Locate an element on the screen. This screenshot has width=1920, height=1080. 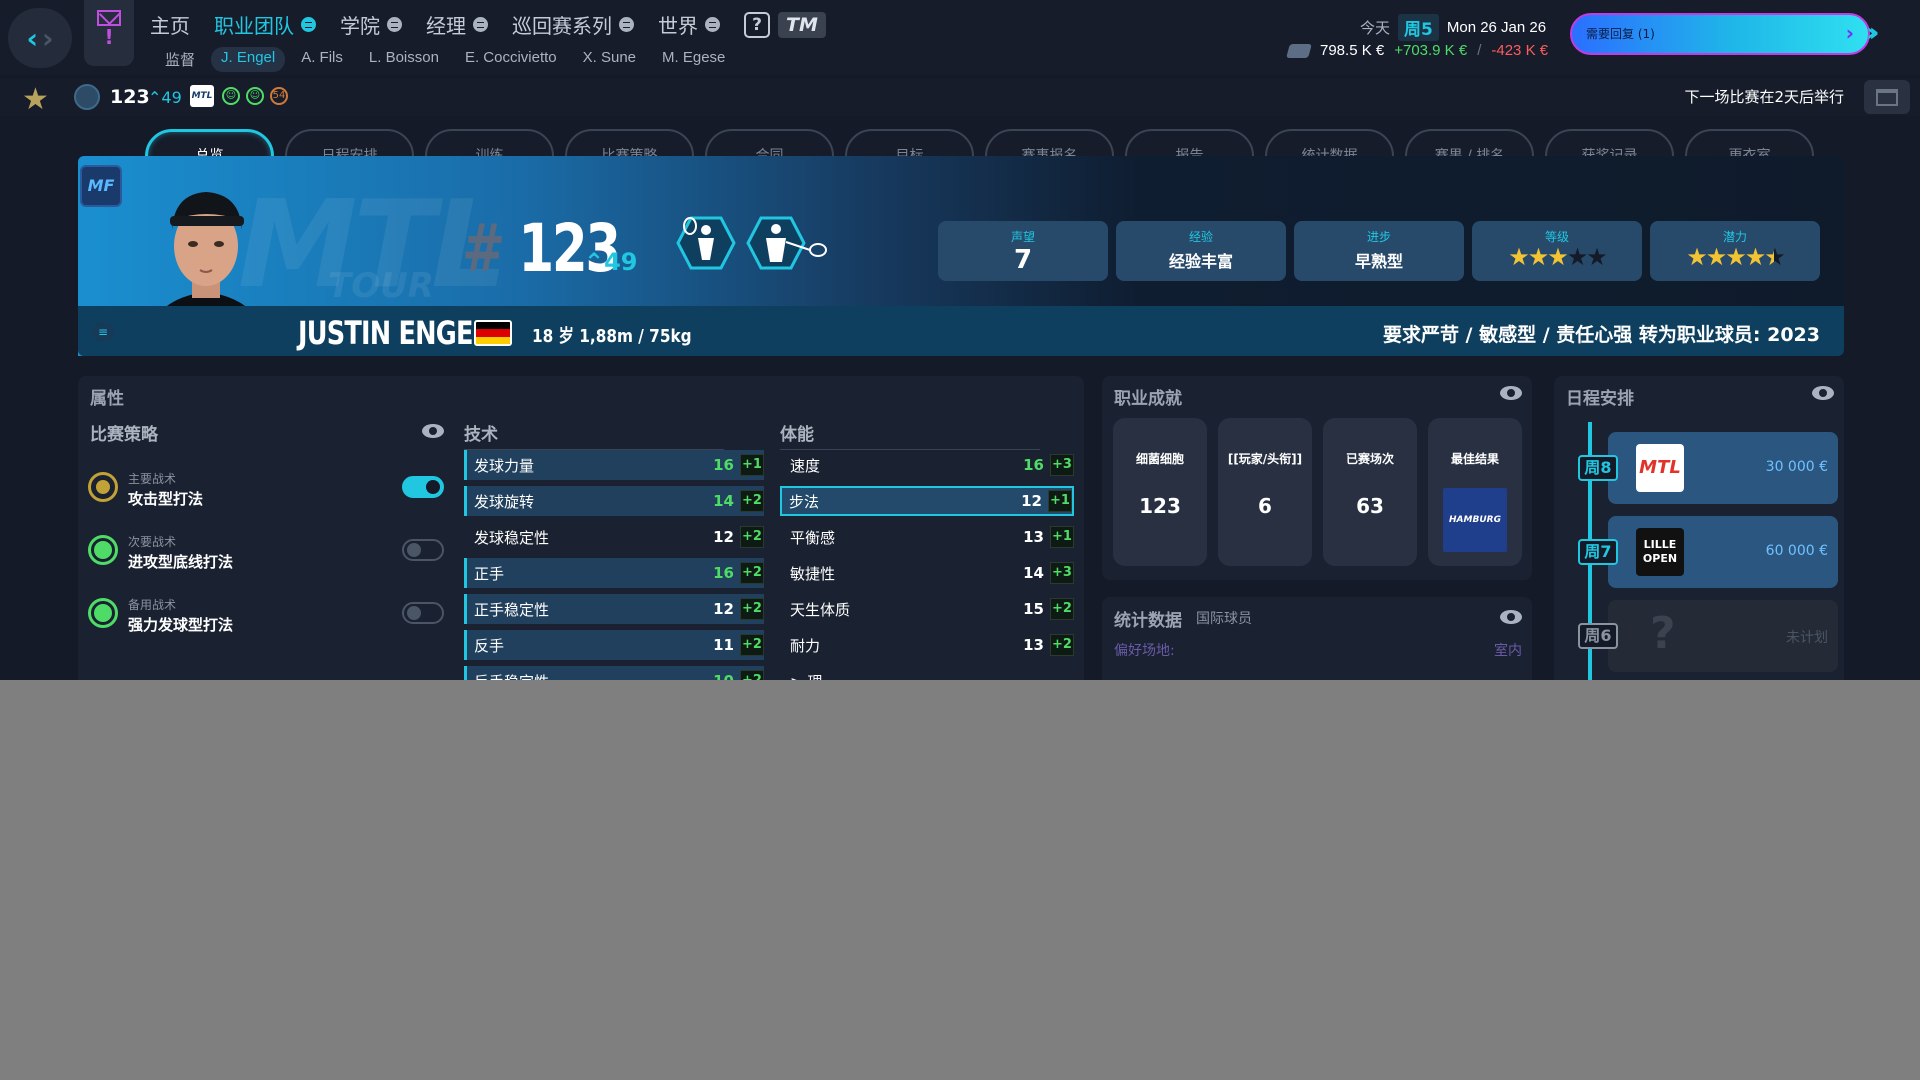
schedule-row-week8: 周8 MTL 30 000 € is located at coordinates (1708, 468).